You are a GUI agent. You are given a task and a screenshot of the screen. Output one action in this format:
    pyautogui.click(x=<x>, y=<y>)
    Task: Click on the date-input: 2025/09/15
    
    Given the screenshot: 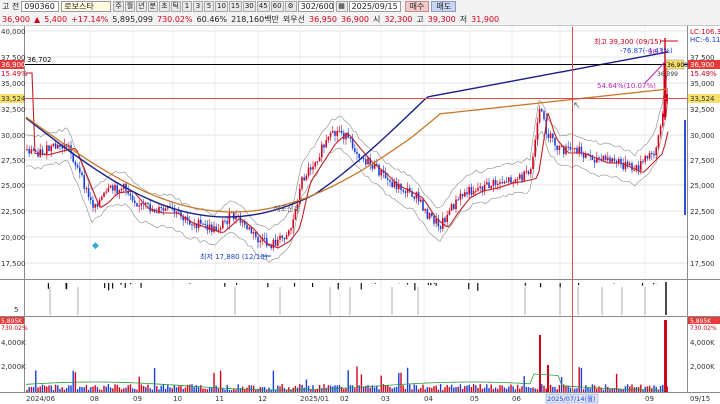 What is the action you would take?
    pyautogui.click(x=374, y=6)
    